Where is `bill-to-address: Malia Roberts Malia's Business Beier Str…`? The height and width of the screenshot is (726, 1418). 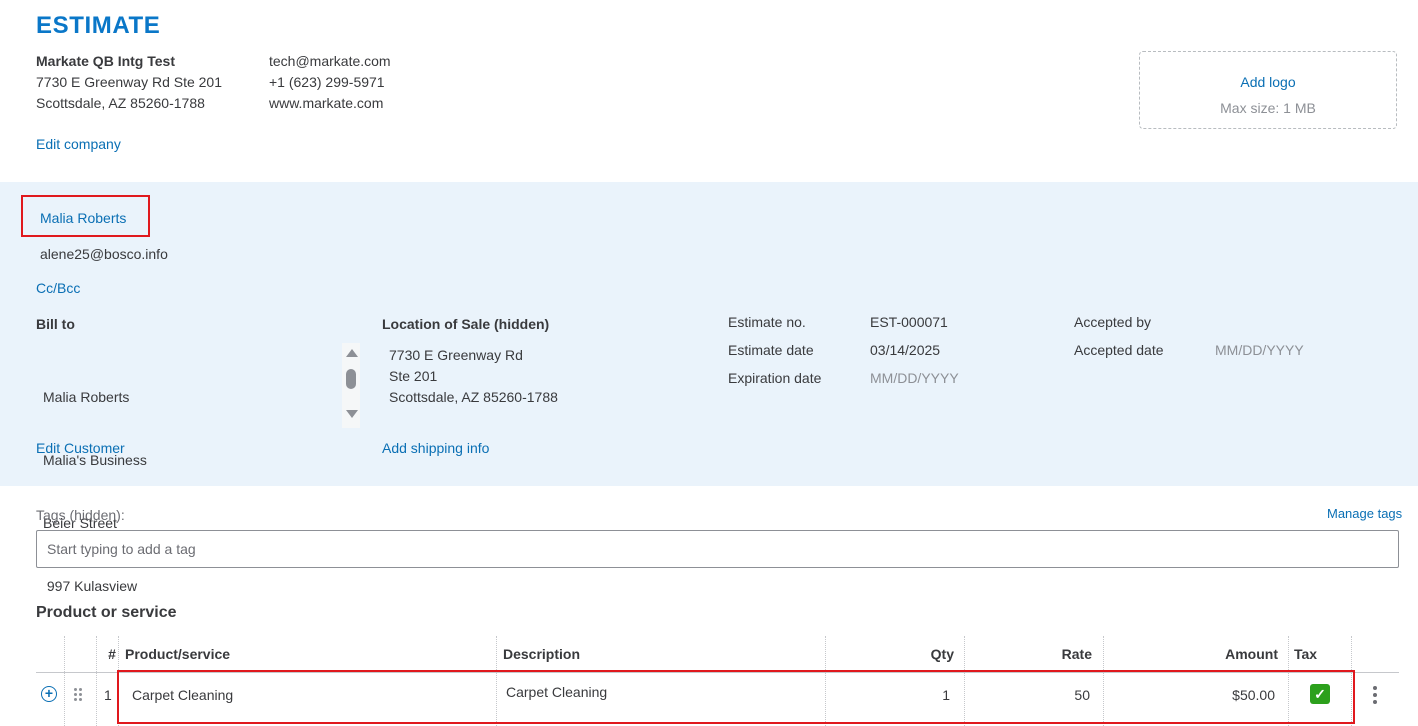
bill-to-address: Malia Roberts Malia's Business Beier Str… is located at coordinates (95, 481).